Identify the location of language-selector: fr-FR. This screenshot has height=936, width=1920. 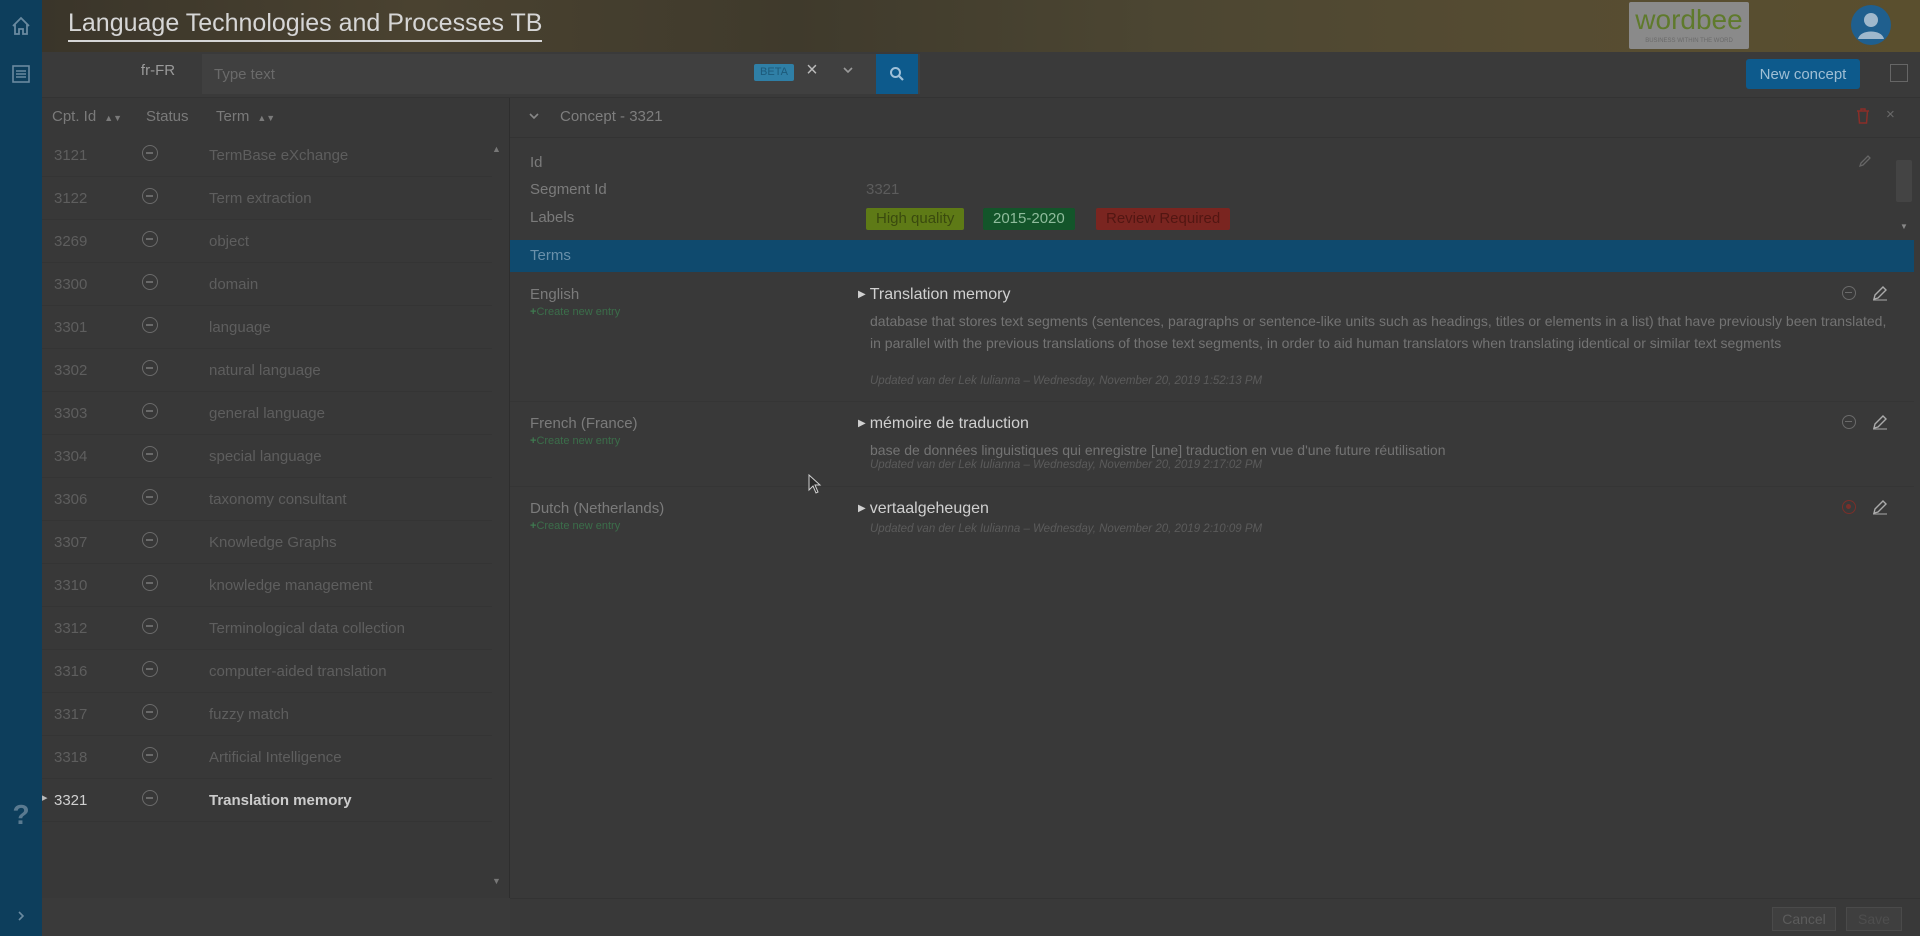
(158, 70).